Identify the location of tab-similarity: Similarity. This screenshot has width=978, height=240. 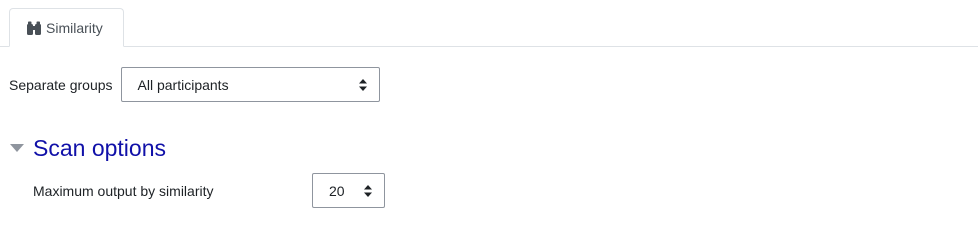
(66, 27).